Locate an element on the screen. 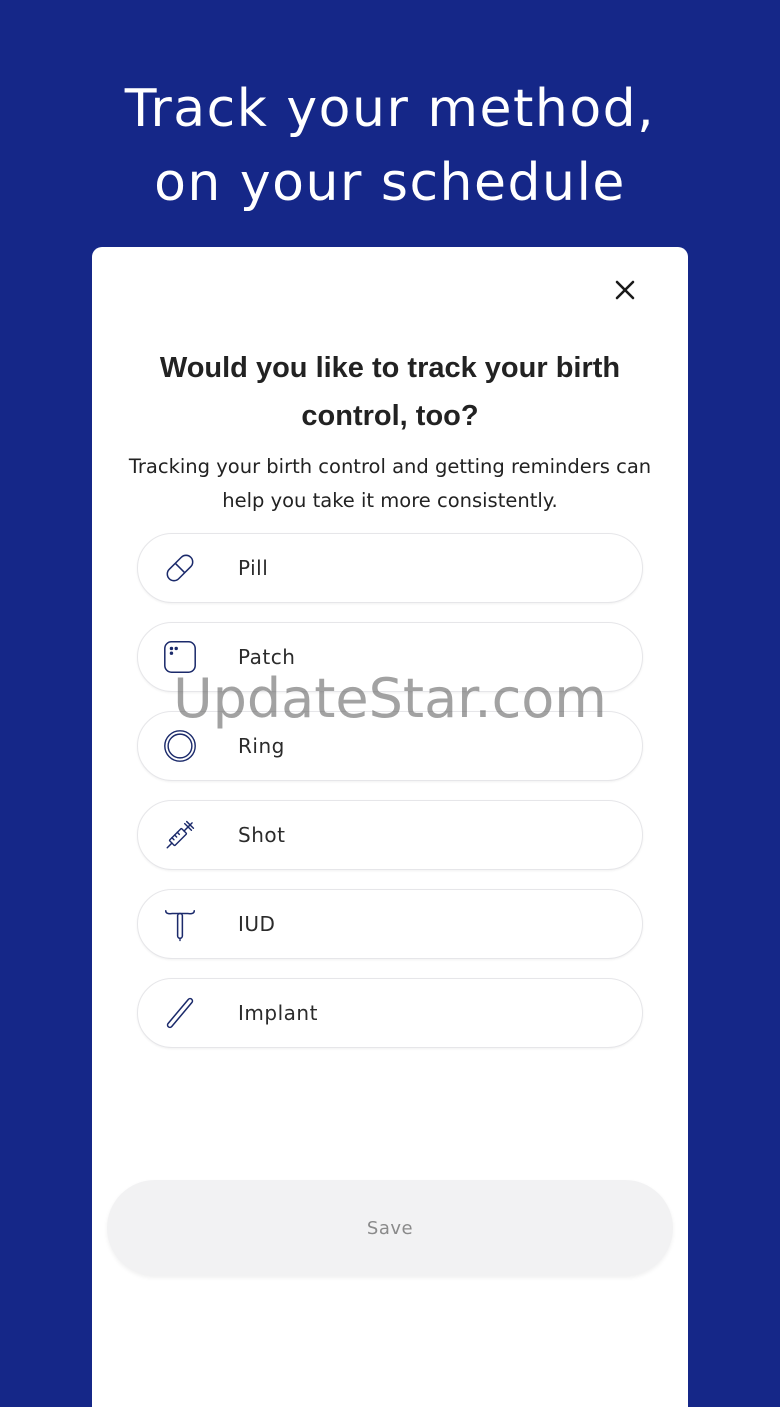 This screenshot has height=1407, width=780. option-shot: Shot is located at coordinates (390, 835).